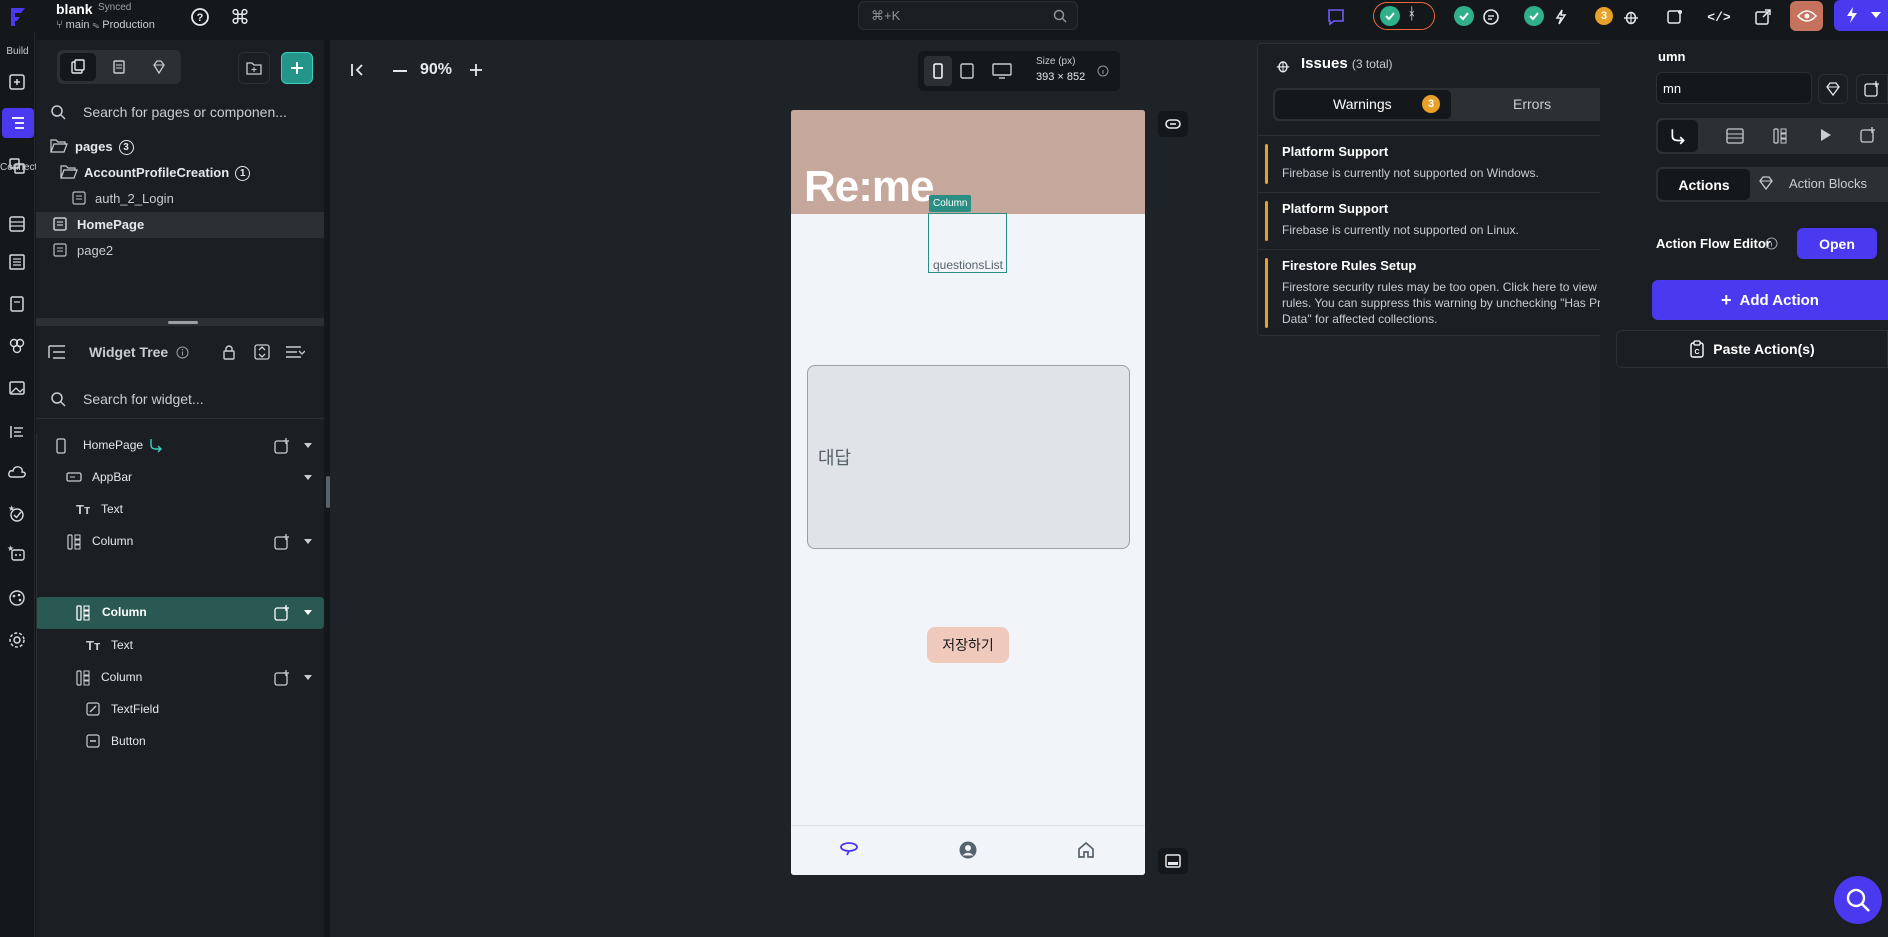 The image size is (1888, 937). What do you see at coordinates (938, 71) in the screenshot?
I see `phone-device-icon` at bounding box center [938, 71].